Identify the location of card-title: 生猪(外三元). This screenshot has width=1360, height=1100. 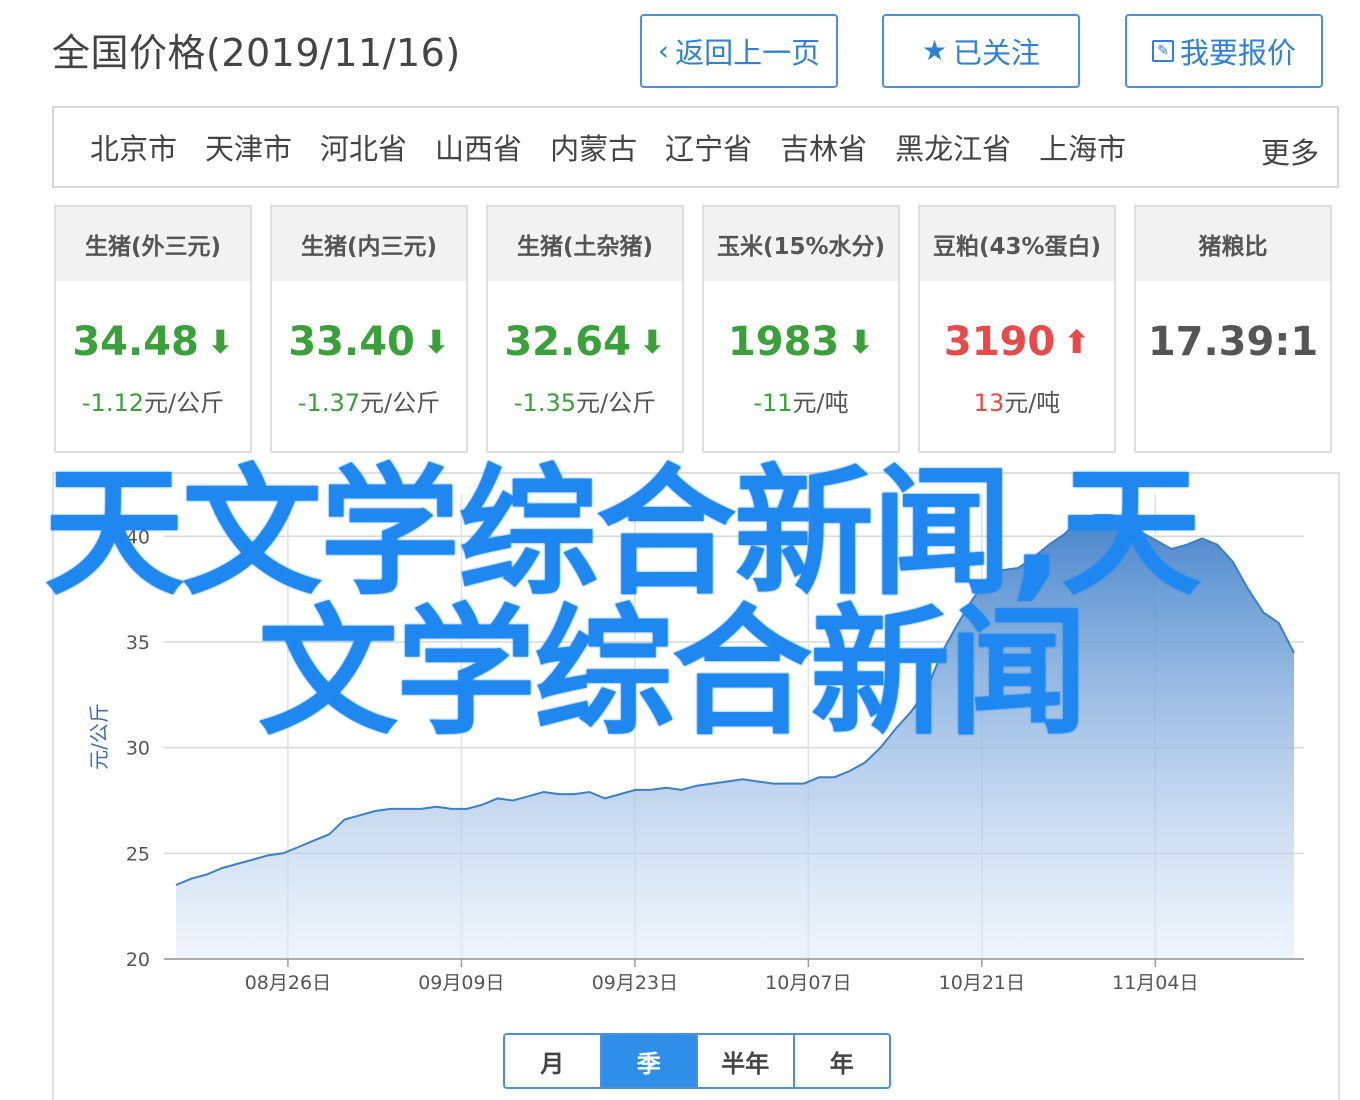
(153, 244).